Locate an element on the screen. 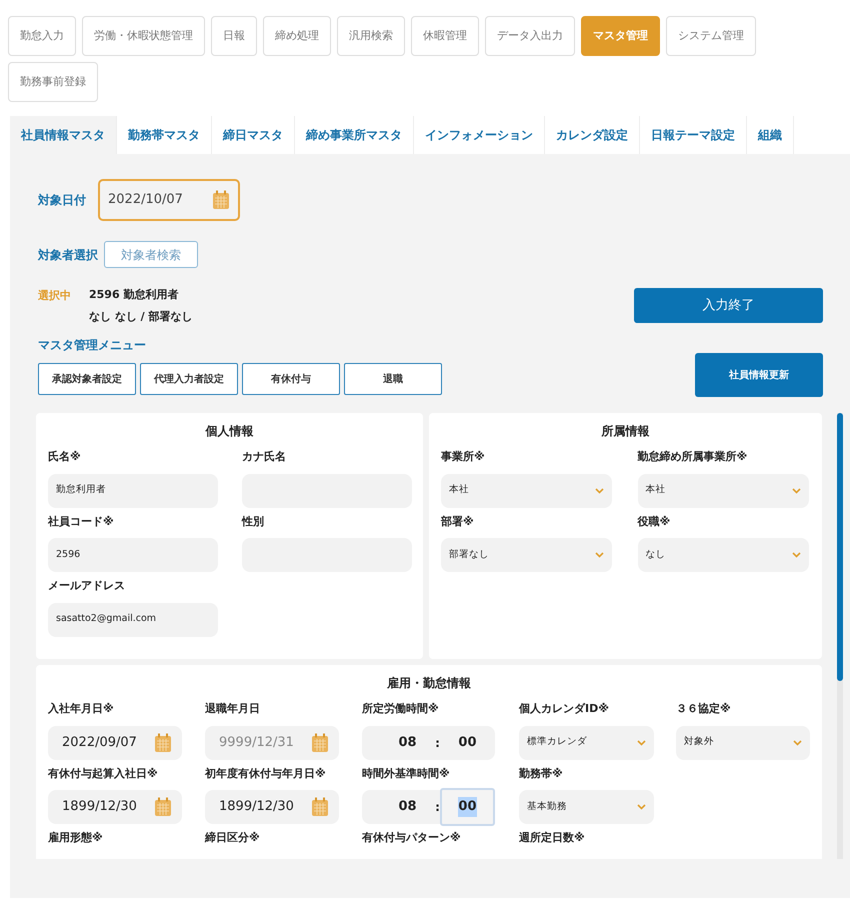  update-button: 社員情報更新 is located at coordinates (759, 375).